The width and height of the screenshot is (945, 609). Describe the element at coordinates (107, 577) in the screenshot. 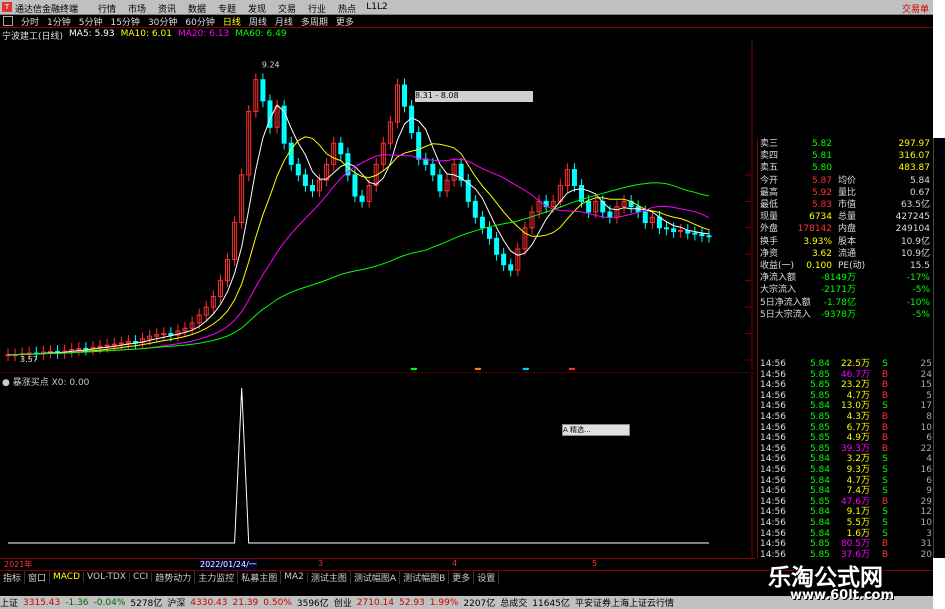

I see `indicator-tab-3: VOL-TDX` at that location.